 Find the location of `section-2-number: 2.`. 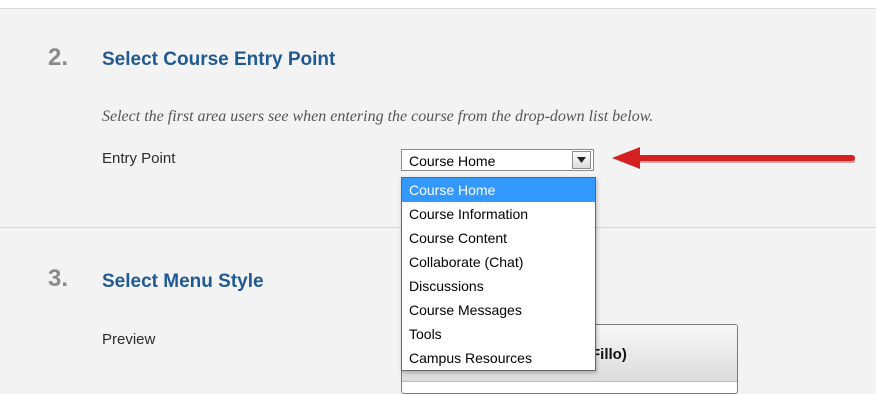

section-2-number: 2. is located at coordinates (58, 57).